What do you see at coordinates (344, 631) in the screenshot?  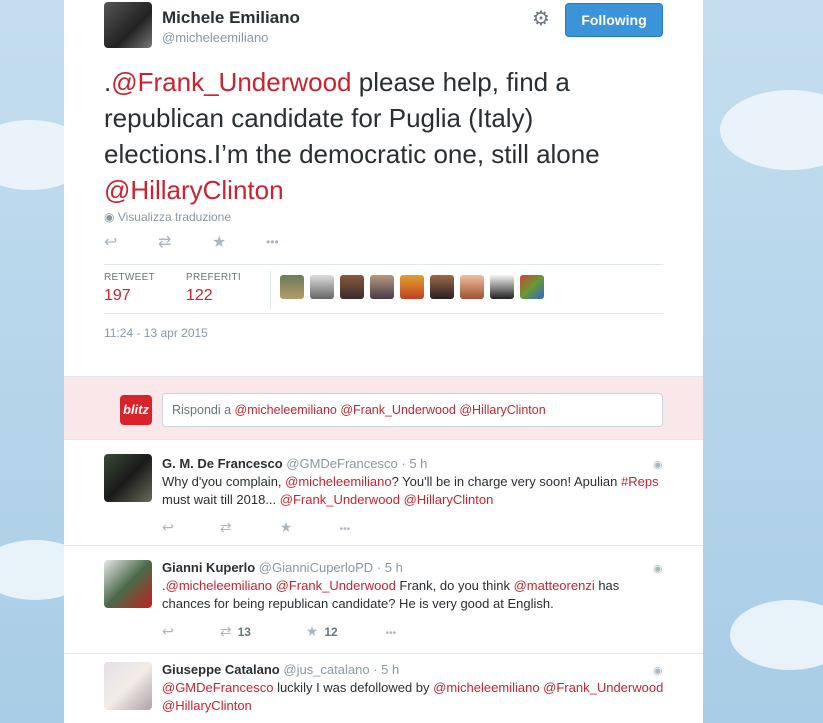 I see `favorite-action: ★ 12` at bounding box center [344, 631].